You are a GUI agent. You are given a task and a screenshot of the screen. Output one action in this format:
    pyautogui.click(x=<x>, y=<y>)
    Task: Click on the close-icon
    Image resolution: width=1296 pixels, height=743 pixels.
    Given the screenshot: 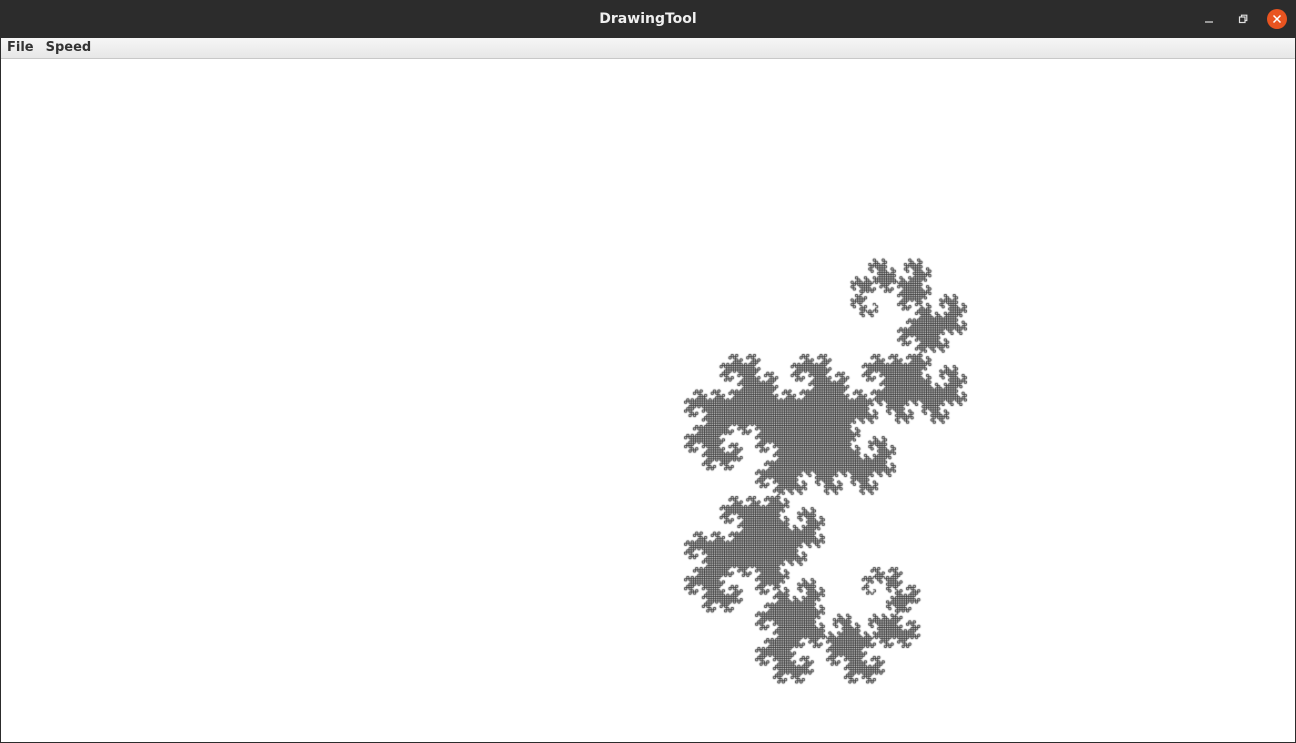 What is the action you would take?
    pyautogui.click(x=1277, y=19)
    